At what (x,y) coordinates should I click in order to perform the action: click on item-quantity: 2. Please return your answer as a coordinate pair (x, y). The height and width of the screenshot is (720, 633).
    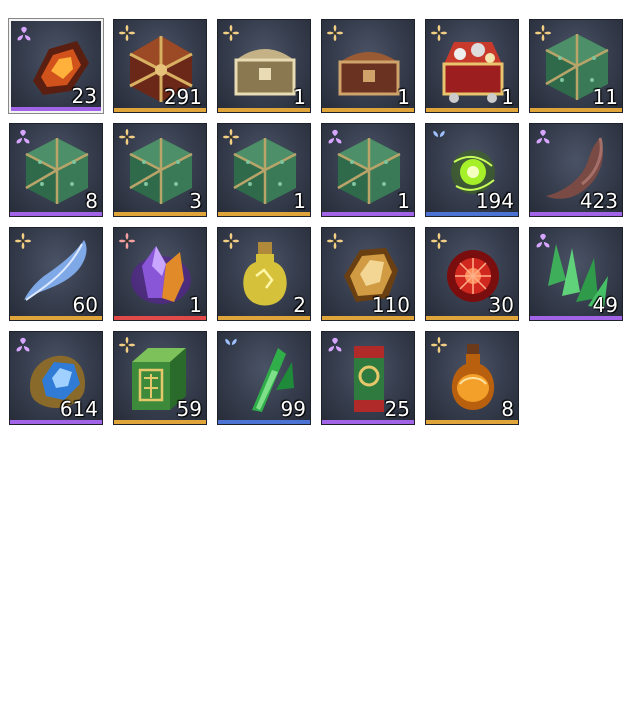
    Looking at the image, I should click on (299, 305).